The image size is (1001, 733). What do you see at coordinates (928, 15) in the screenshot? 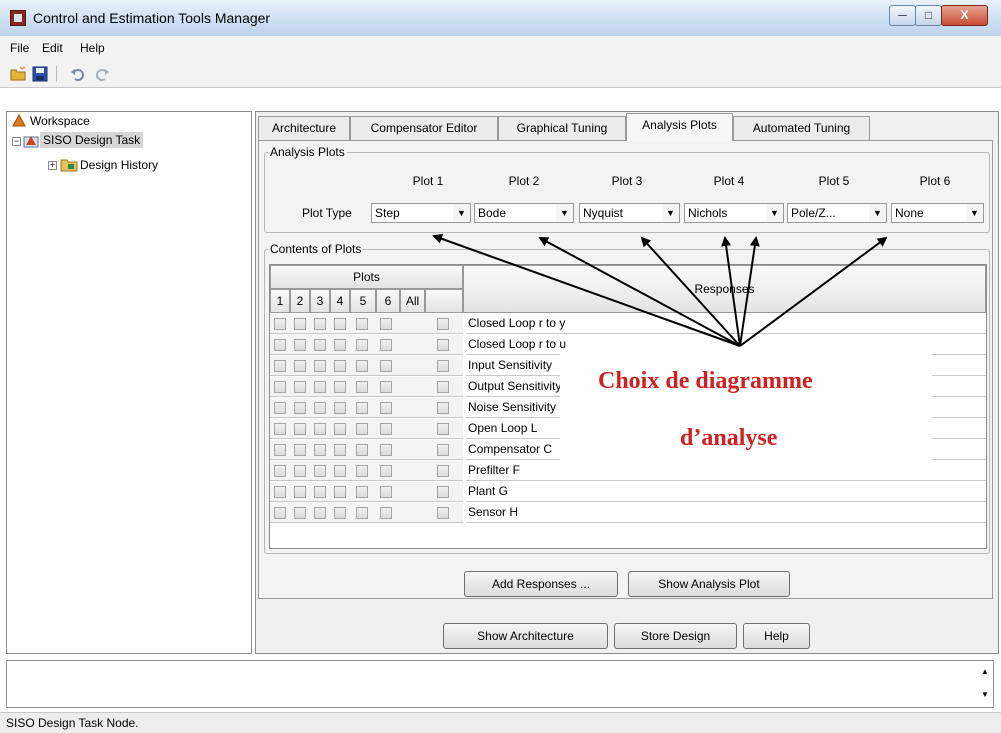
I see `maximize-button: □` at bounding box center [928, 15].